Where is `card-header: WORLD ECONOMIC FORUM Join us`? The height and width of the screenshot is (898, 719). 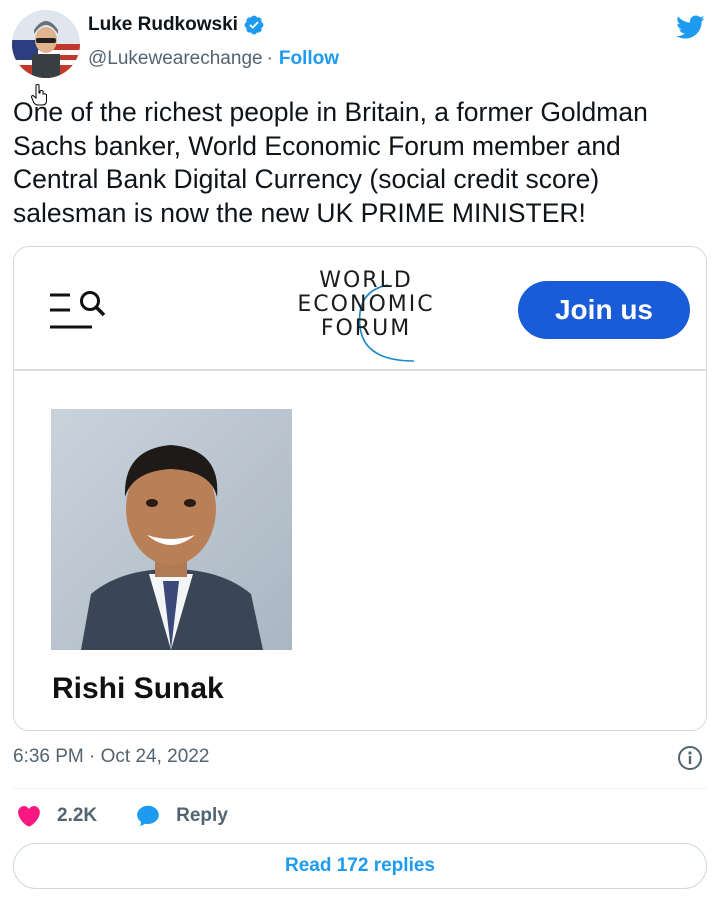
card-header: WORLD ECONOMIC FORUM Join us is located at coordinates (360, 309).